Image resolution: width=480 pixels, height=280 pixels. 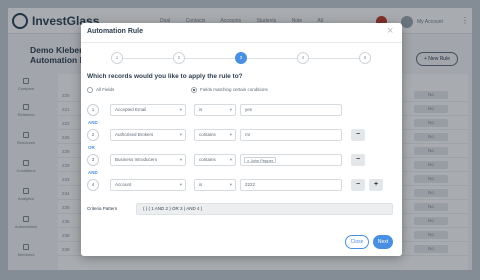 I want to click on condition-row: 4 Account ▾ is ▾ 2222 − +, so click(x=242, y=185).